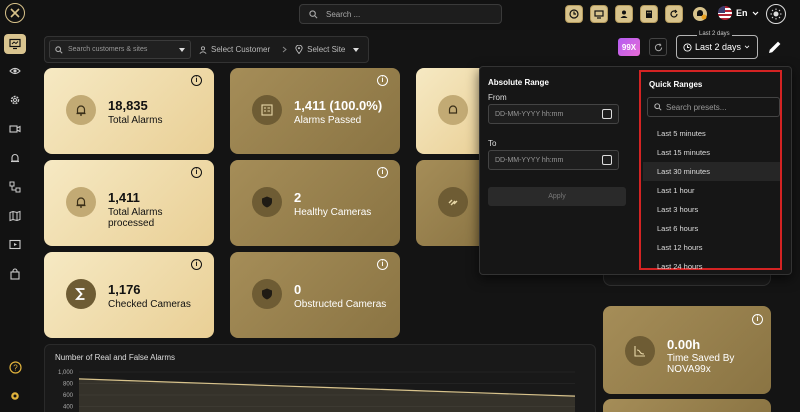 Image resolution: width=800 pixels, height=412 pixels. Describe the element at coordinates (553, 114) in the screenshot. I see `from-datetime-input: DD-MM-YYYY hh:mm` at that location.